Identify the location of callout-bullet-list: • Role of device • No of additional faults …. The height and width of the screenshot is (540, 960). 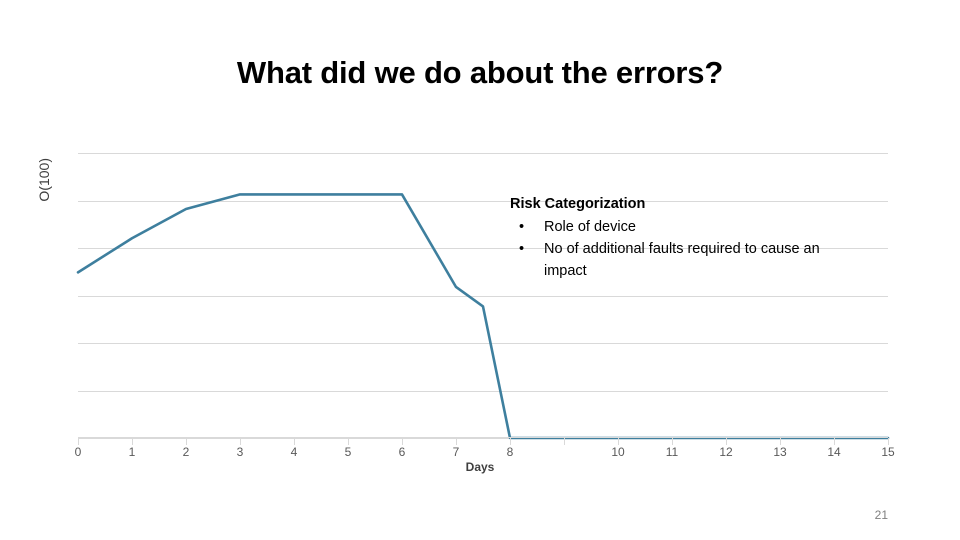
(685, 249).